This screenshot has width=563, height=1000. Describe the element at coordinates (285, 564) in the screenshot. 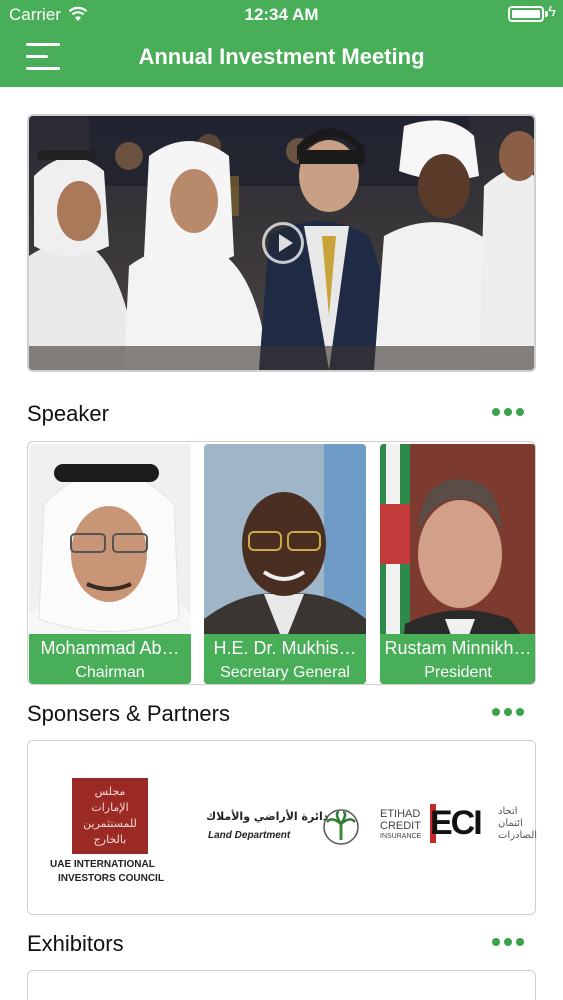

I see `speaker-card: H.E. Dr. Mukhis… Secretary General` at that location.